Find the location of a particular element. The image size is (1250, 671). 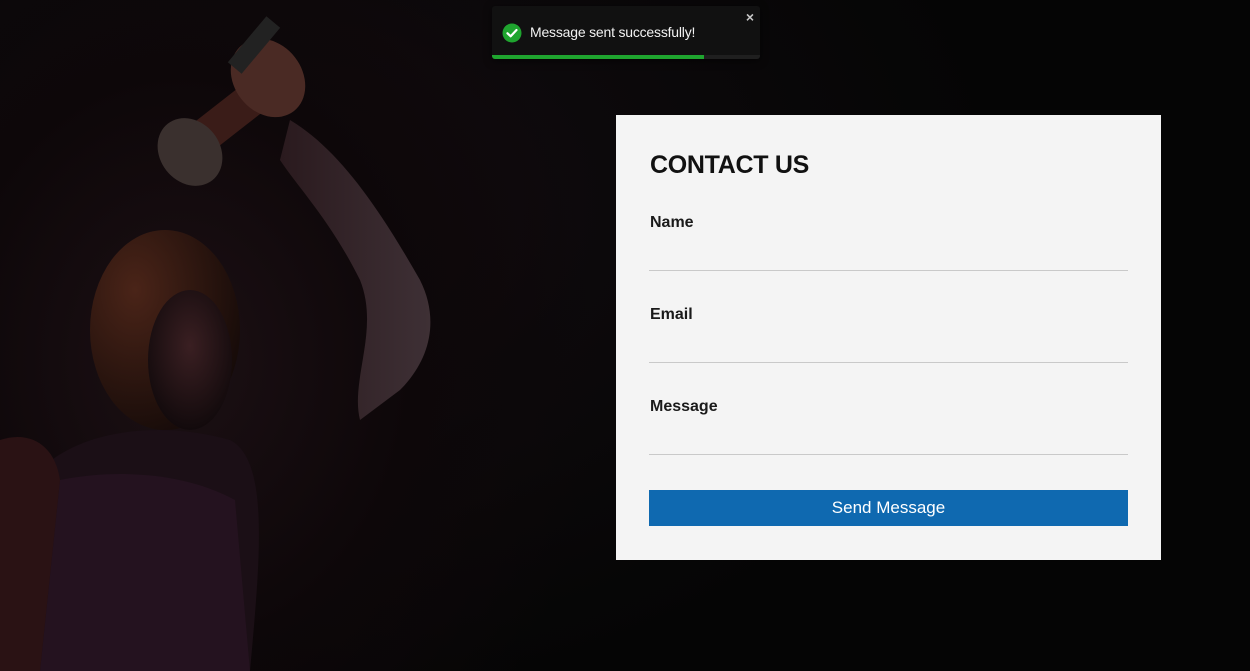

check-circle-icon is located at coordinates (512, 33).